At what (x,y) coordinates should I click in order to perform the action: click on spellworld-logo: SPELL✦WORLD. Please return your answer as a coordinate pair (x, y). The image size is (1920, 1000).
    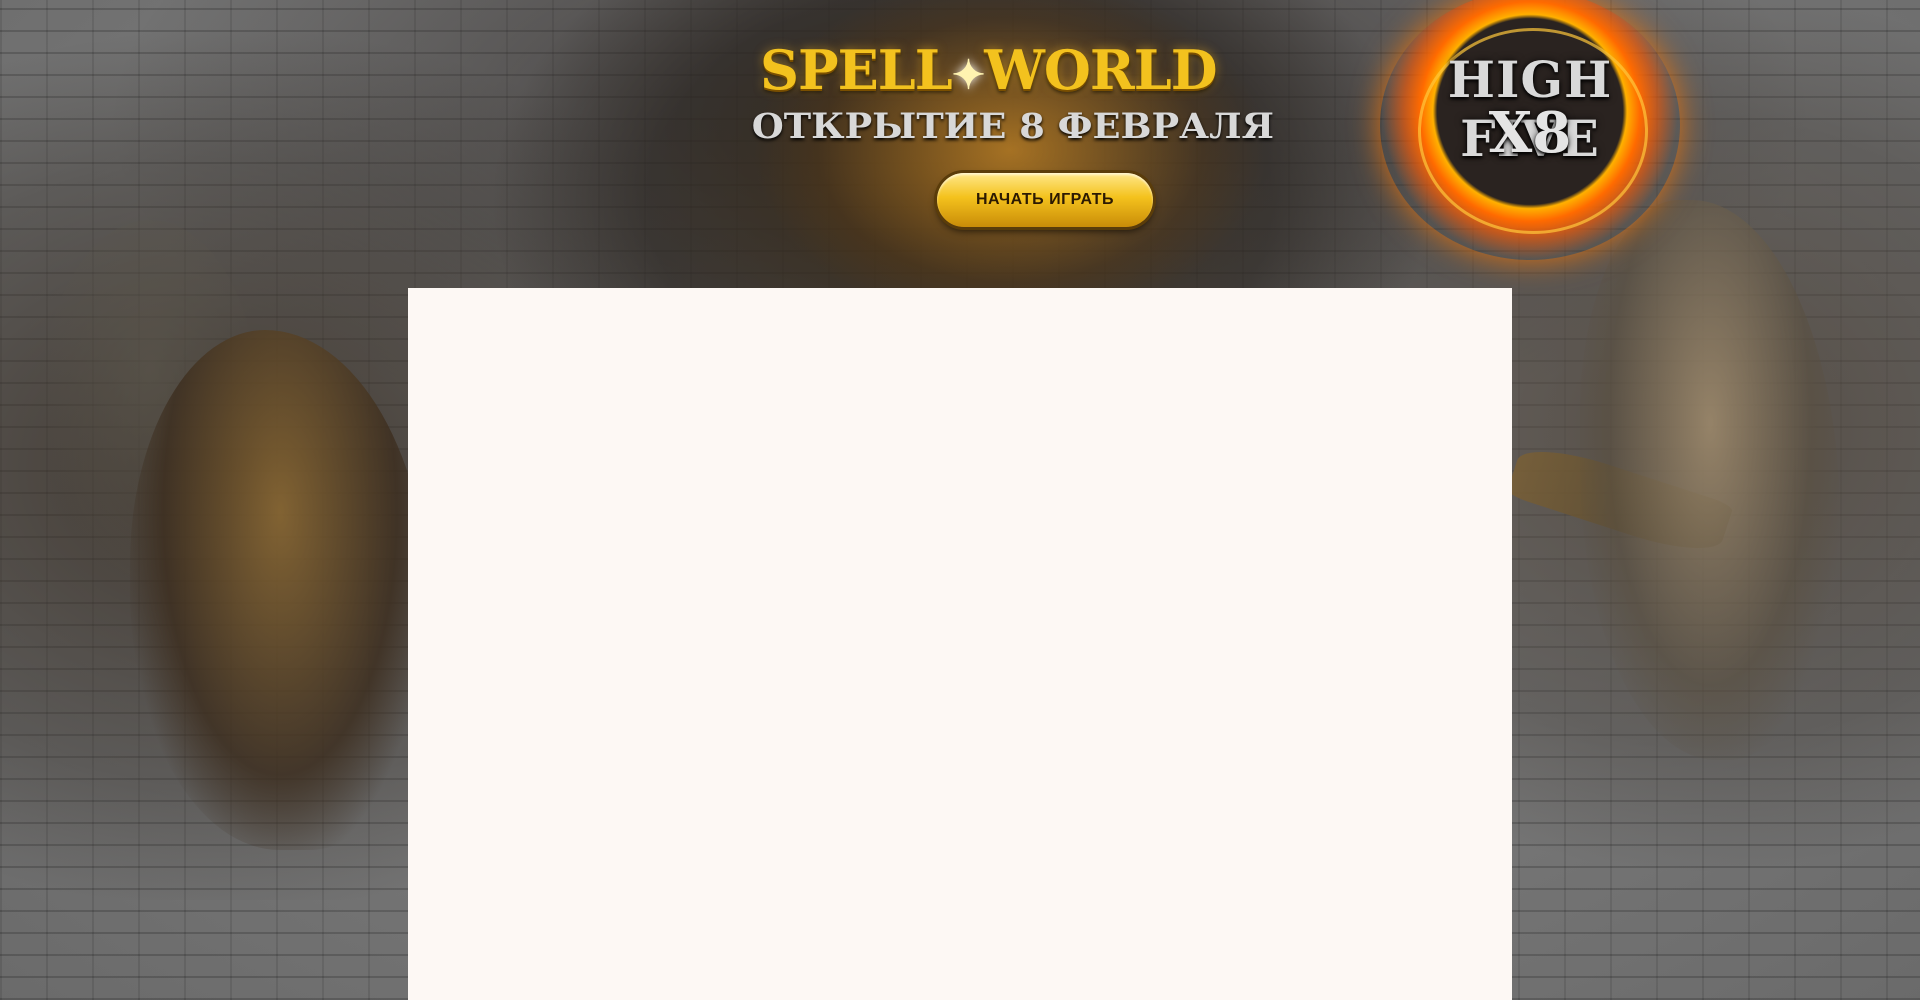
    Looking at the image, I should click on (989, 70).